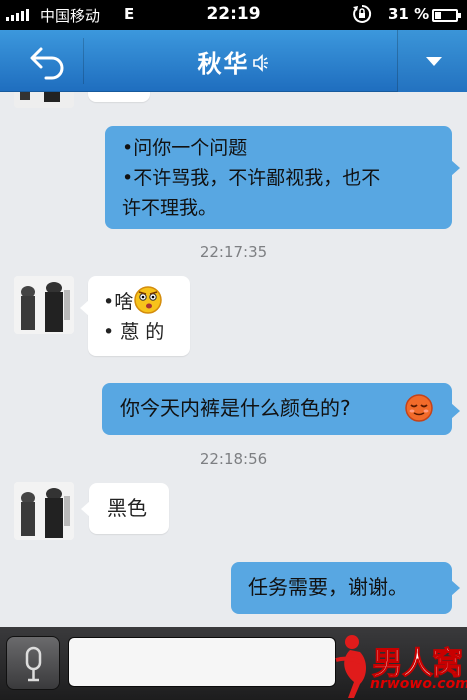 The height and width of the screenshot is (700, 467). What do you see at coordinates (235, 408) in the screenshot?
I see `message-text: 你今天内裤是什么颜色的?` at bounding box center [235, 408].